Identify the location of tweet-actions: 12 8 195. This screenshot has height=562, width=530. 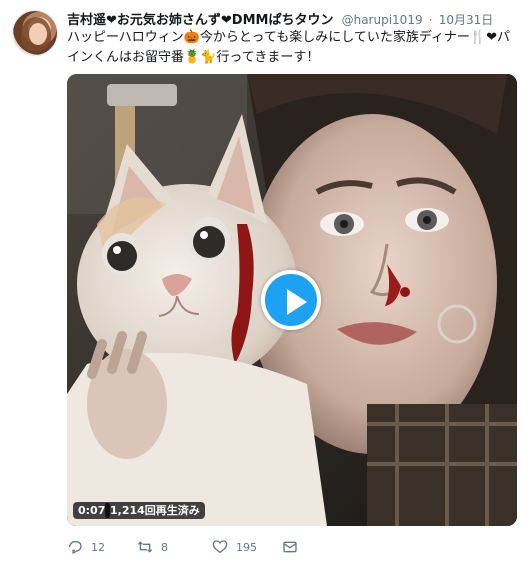
(292, 547).